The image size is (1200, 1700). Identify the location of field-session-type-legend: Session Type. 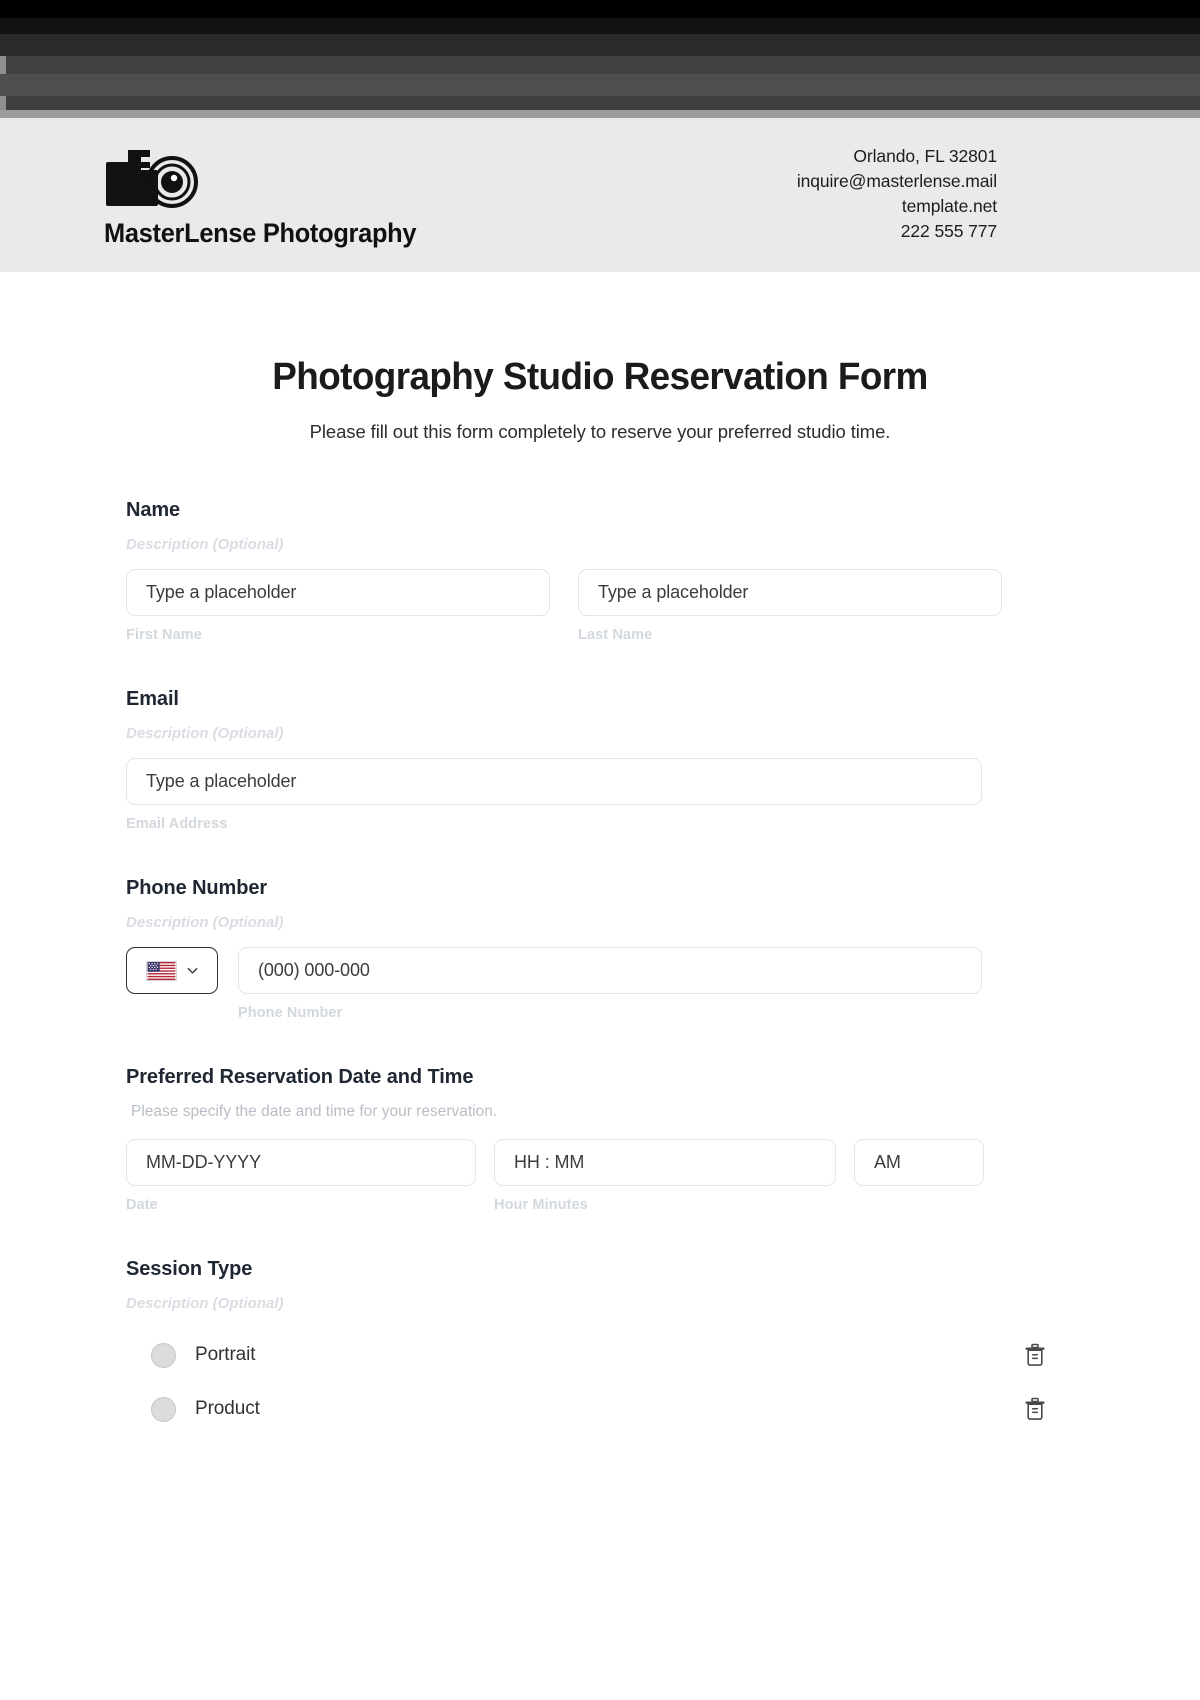
(189, 1269).